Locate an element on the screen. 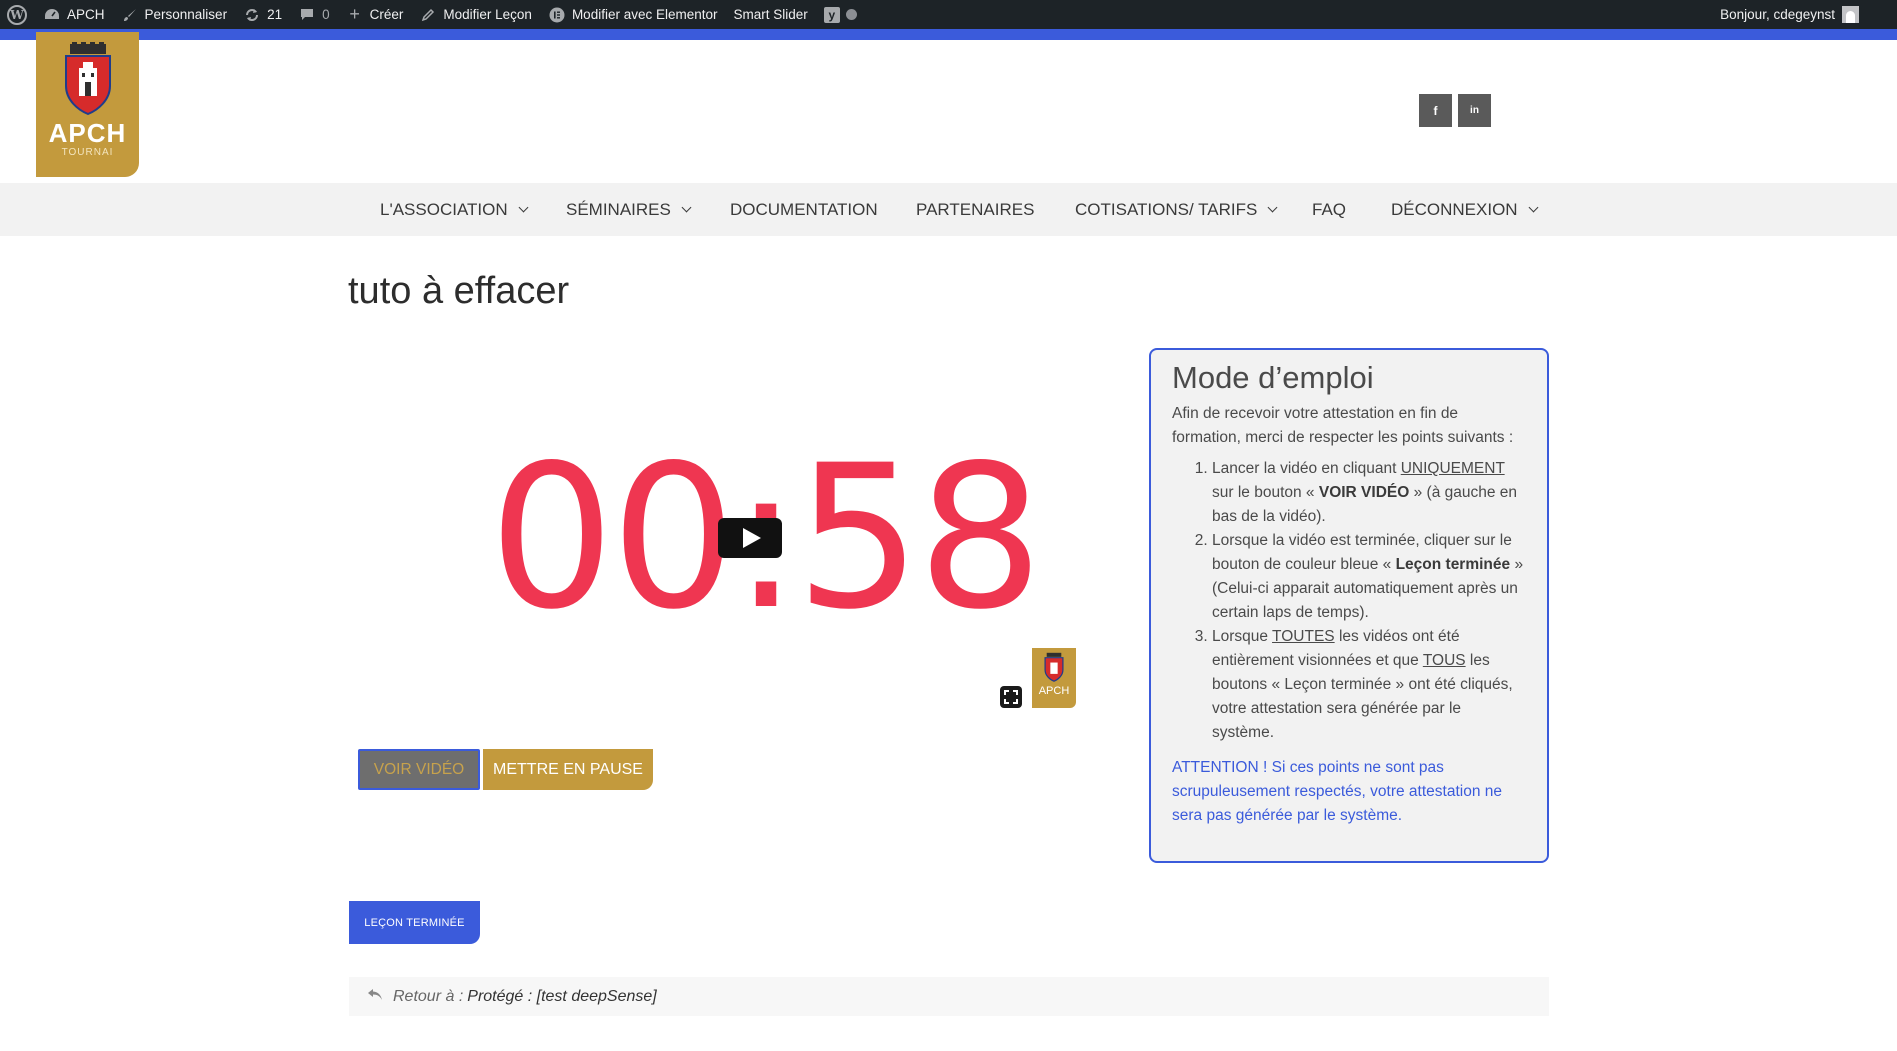 The image size is (1897, 1051). elementor-icon is located at coordinates (557, 15).